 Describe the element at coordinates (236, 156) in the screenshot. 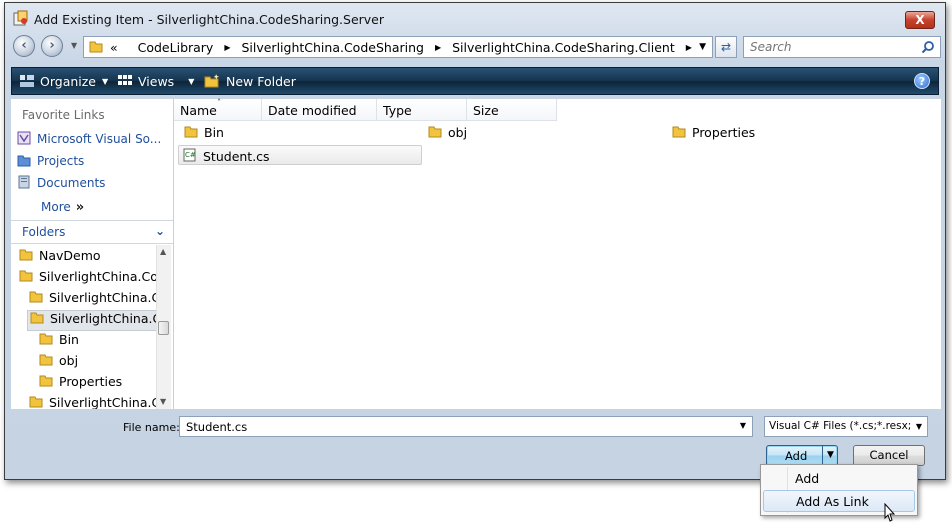

I see `file-item-label: Student.cs` at that location.